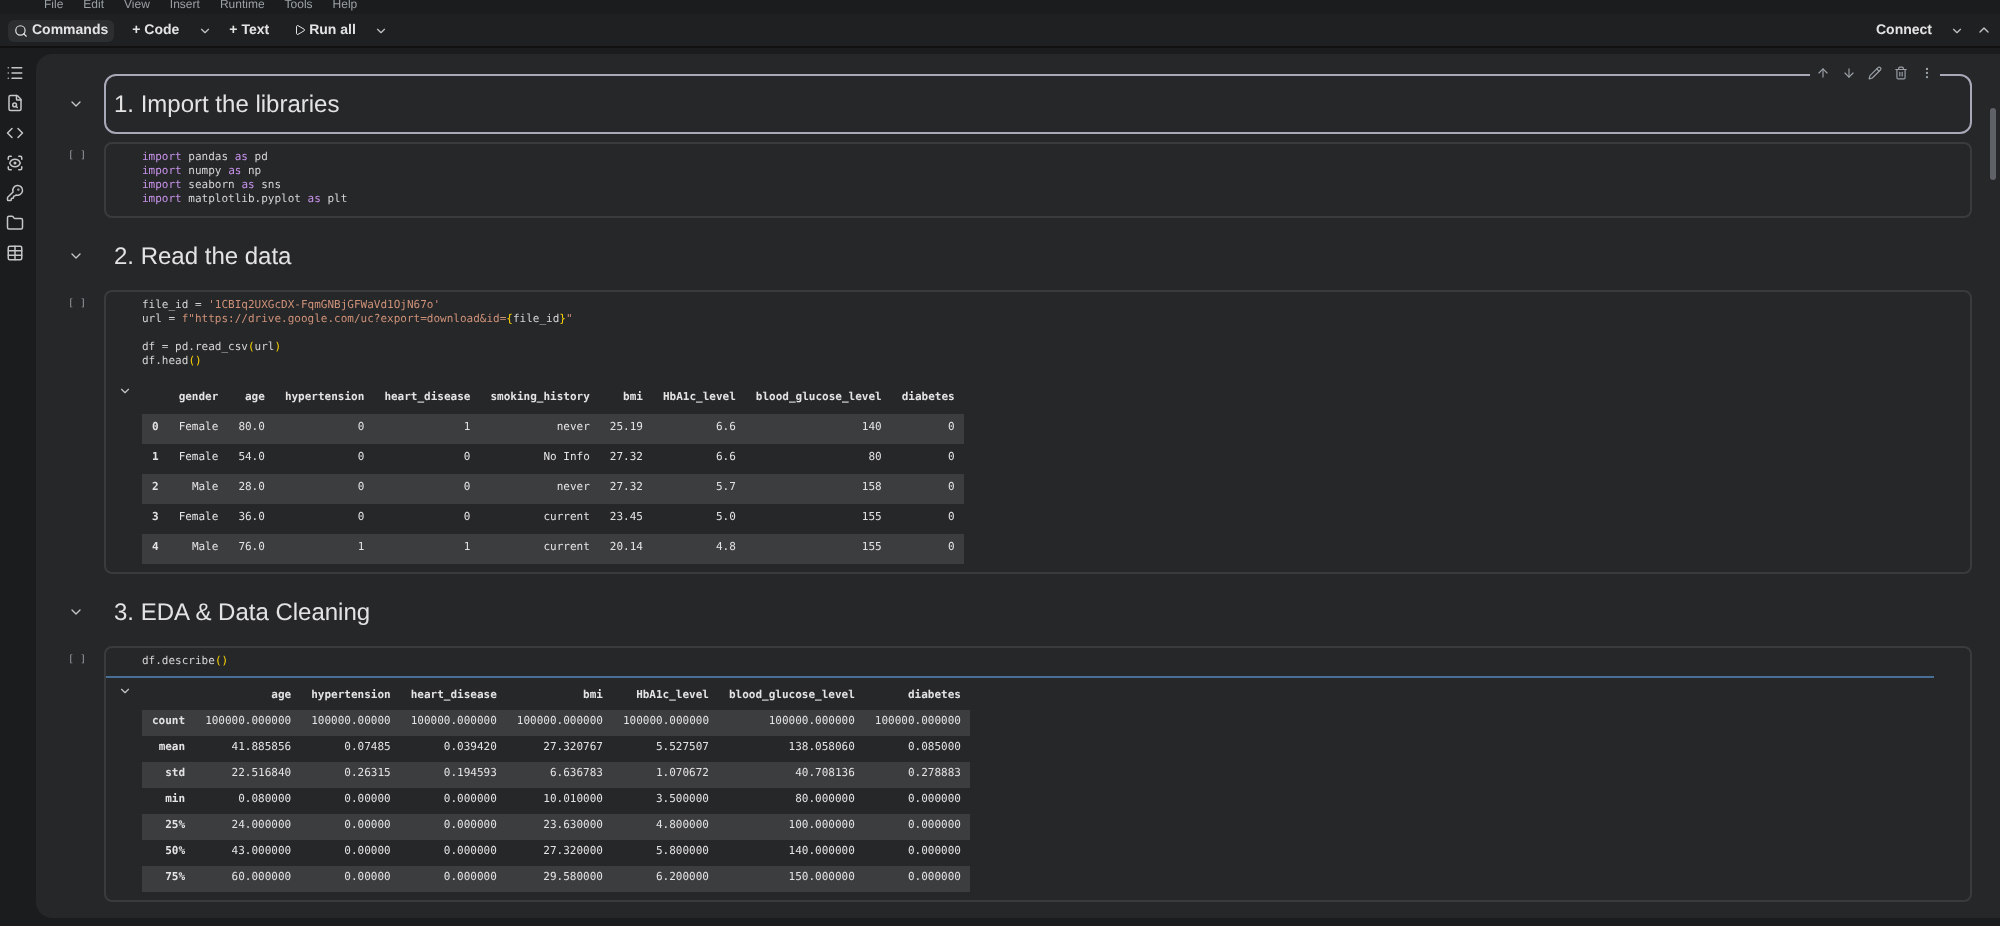  Describe the element at coordinates (1875, 73) in the screenshot. I see `pencil-icon` at that location.